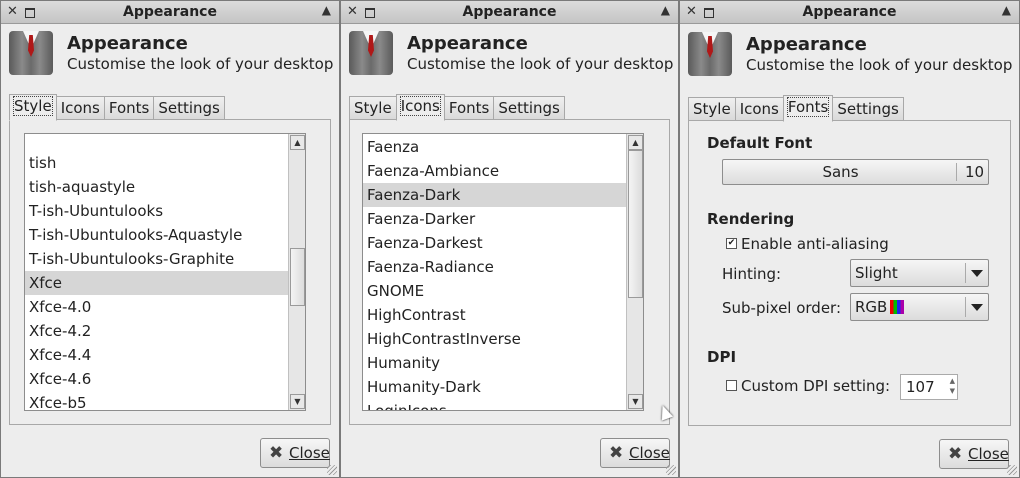 The width and height of the screenshot is (1020, 478). Describe the element at coordinates (731, 385) in the screenshot. I see `custom-dpi-checkbox` at that location.